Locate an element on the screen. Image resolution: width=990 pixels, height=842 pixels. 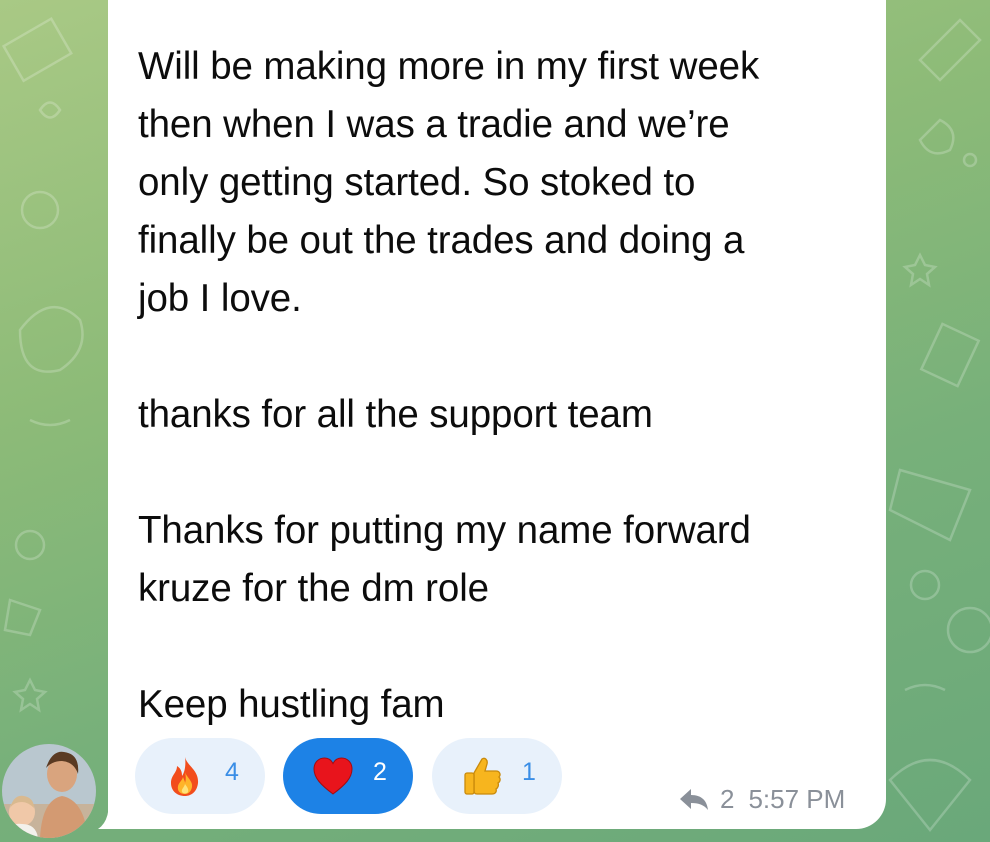
reaction-heart-count: 2 is located at coordinates (380, 772).